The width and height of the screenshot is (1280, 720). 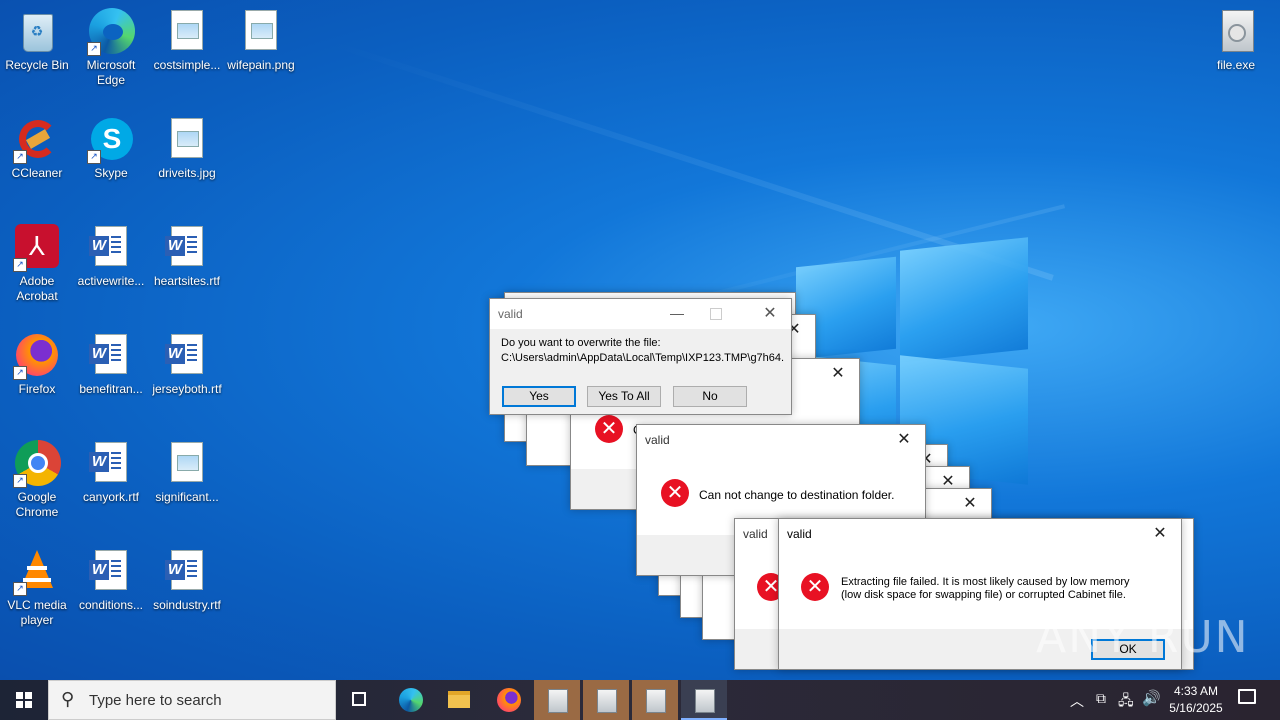 I want to click on desktop-icon-skype: S ↗ Skype, so click(x=111, y=148).